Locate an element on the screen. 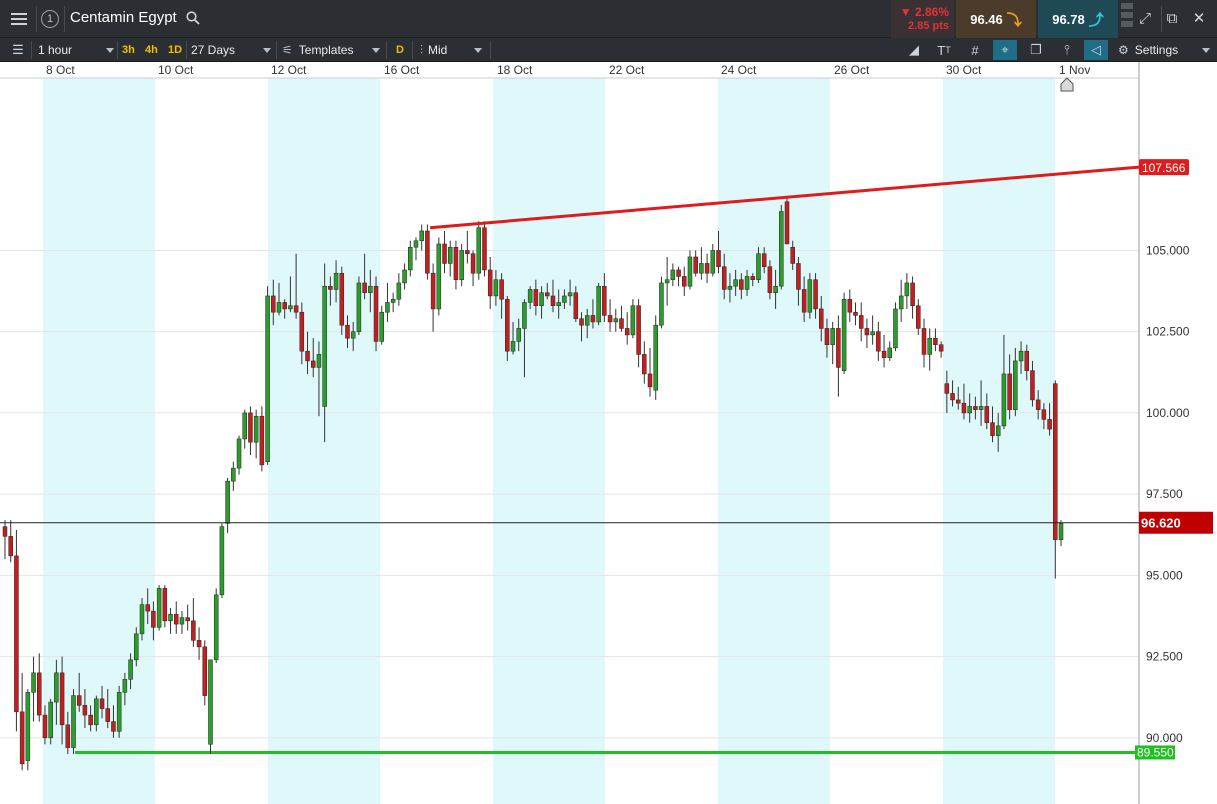 The width and height of the screenshot is (1217, 804). hamburger-menu-icon is located at coordinates (19, 19).